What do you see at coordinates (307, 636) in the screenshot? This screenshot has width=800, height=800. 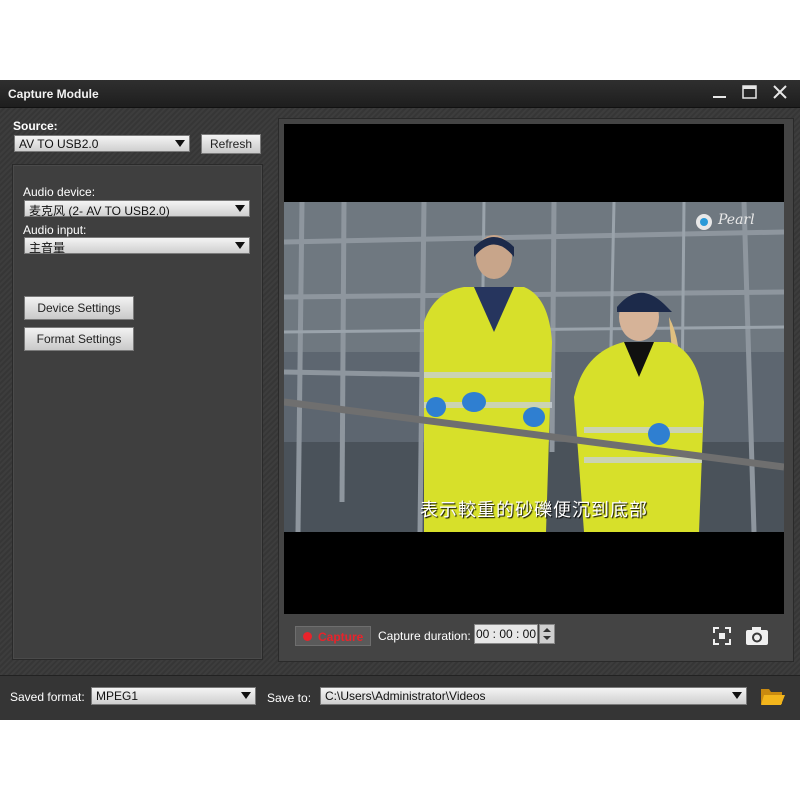 I see `record-icon` at bounding box center [307, 636].